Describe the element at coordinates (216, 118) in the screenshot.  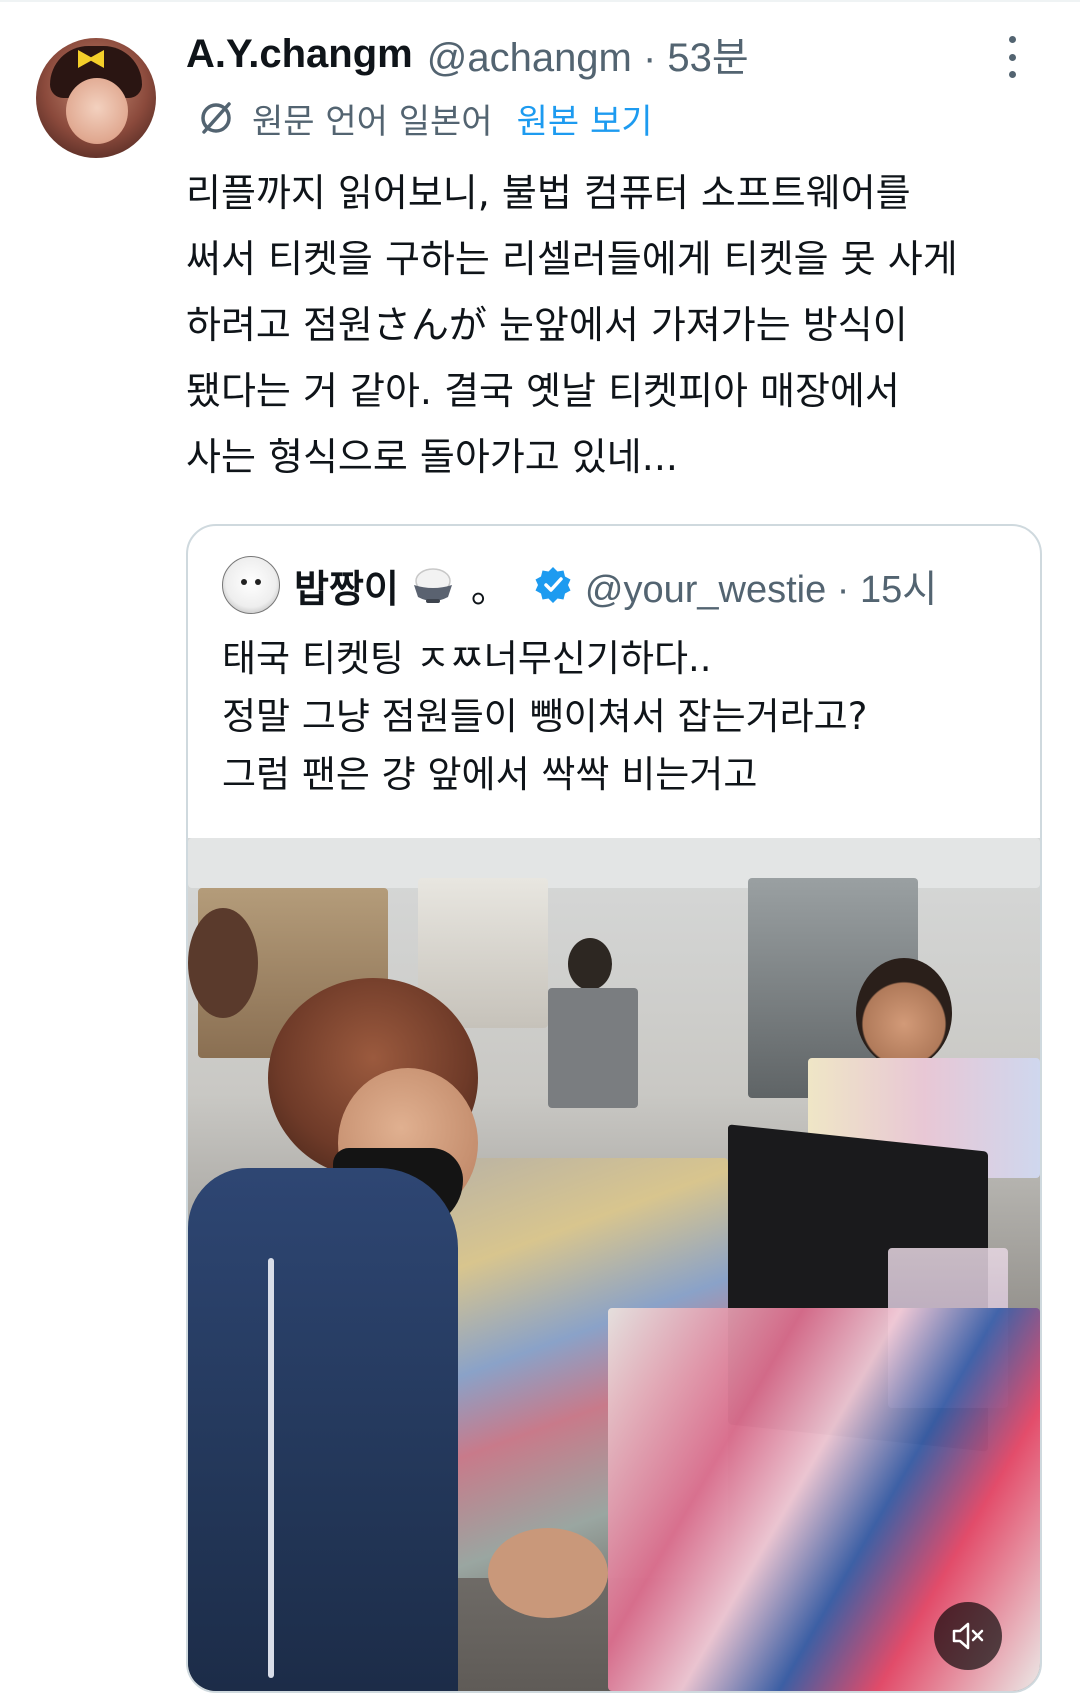
I see `translate-icon` at that location.